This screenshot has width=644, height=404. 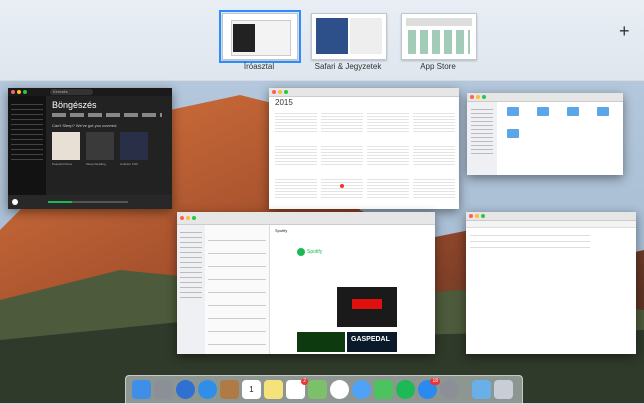 What do you see at coordinates (370, 339) in the screenshot?
I see `mail-image-caption: GASPEDAL` at bounding box center [370, 339].